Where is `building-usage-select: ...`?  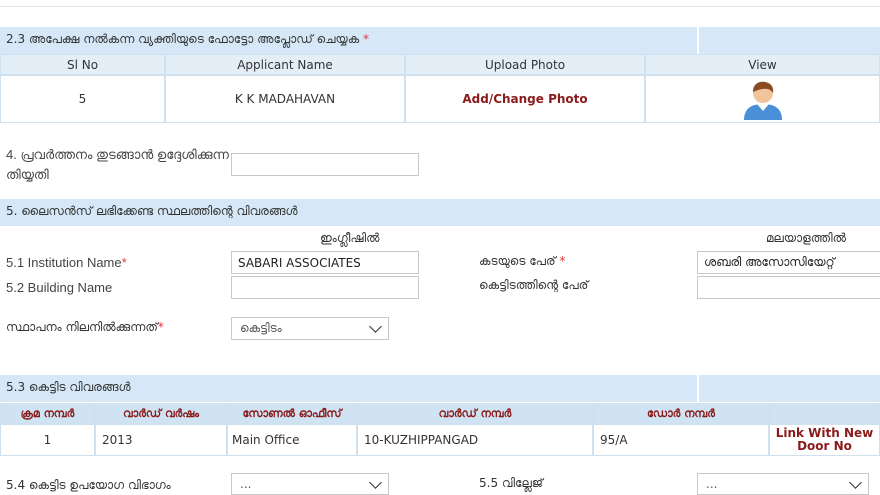
building-usage-select: ... is located at coordinates (310, 484).